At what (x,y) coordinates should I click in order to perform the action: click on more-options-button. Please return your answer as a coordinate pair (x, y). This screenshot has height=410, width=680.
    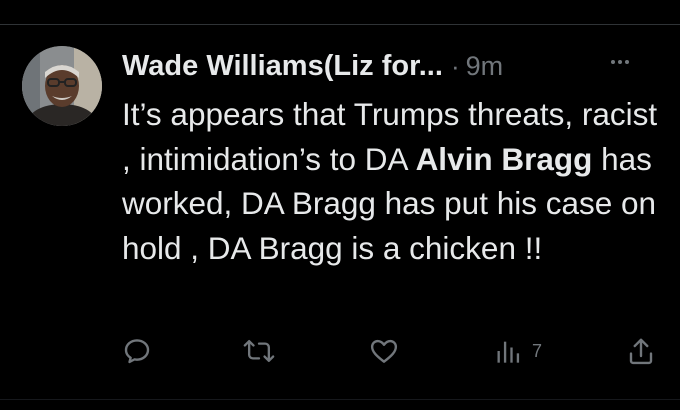
    Looking at the image, I should click on (620, 63).